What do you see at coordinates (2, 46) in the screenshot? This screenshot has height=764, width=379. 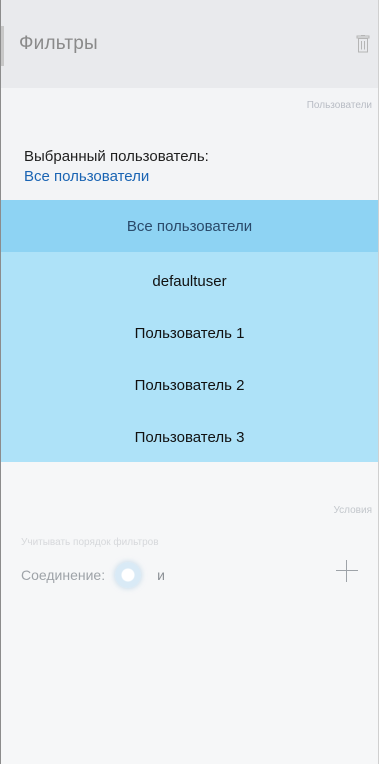 I see `header-accent-bar` at bounding box center [2, 46].